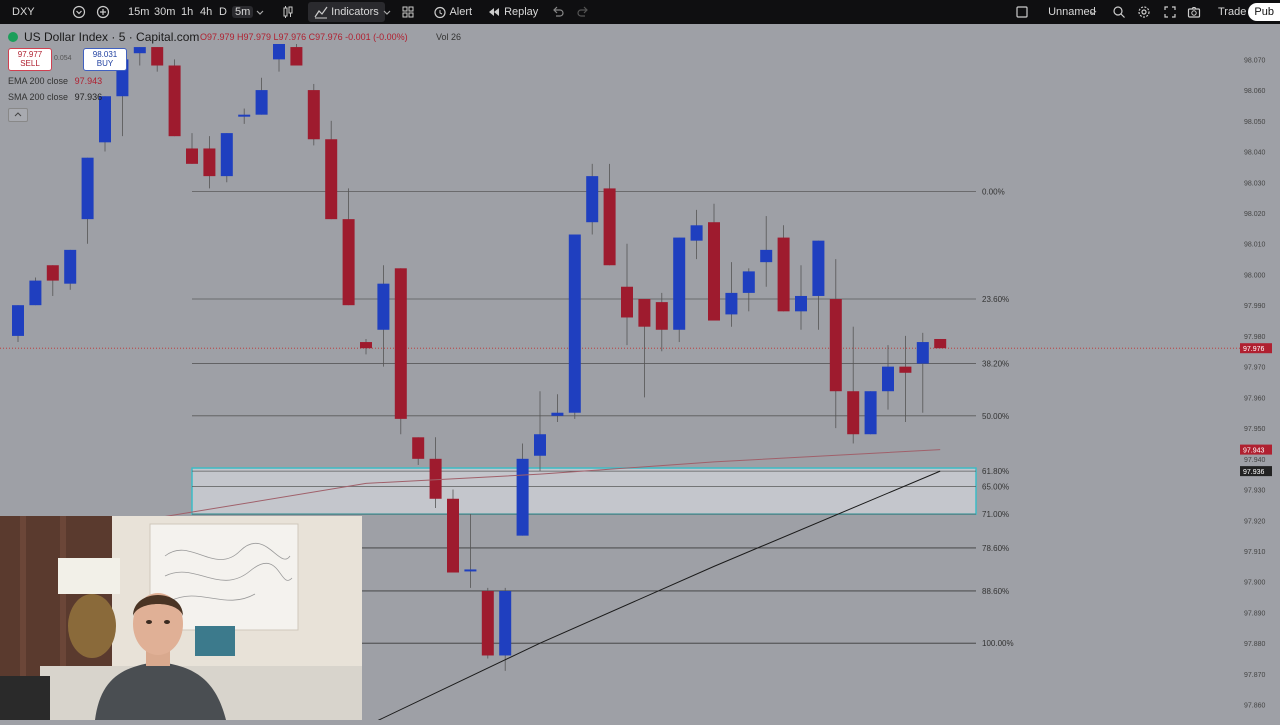  What do you see at coordinates (1255, 398) in the screenshot?
I see `price-tick: 97.960` at bounding box center [1255, 398].